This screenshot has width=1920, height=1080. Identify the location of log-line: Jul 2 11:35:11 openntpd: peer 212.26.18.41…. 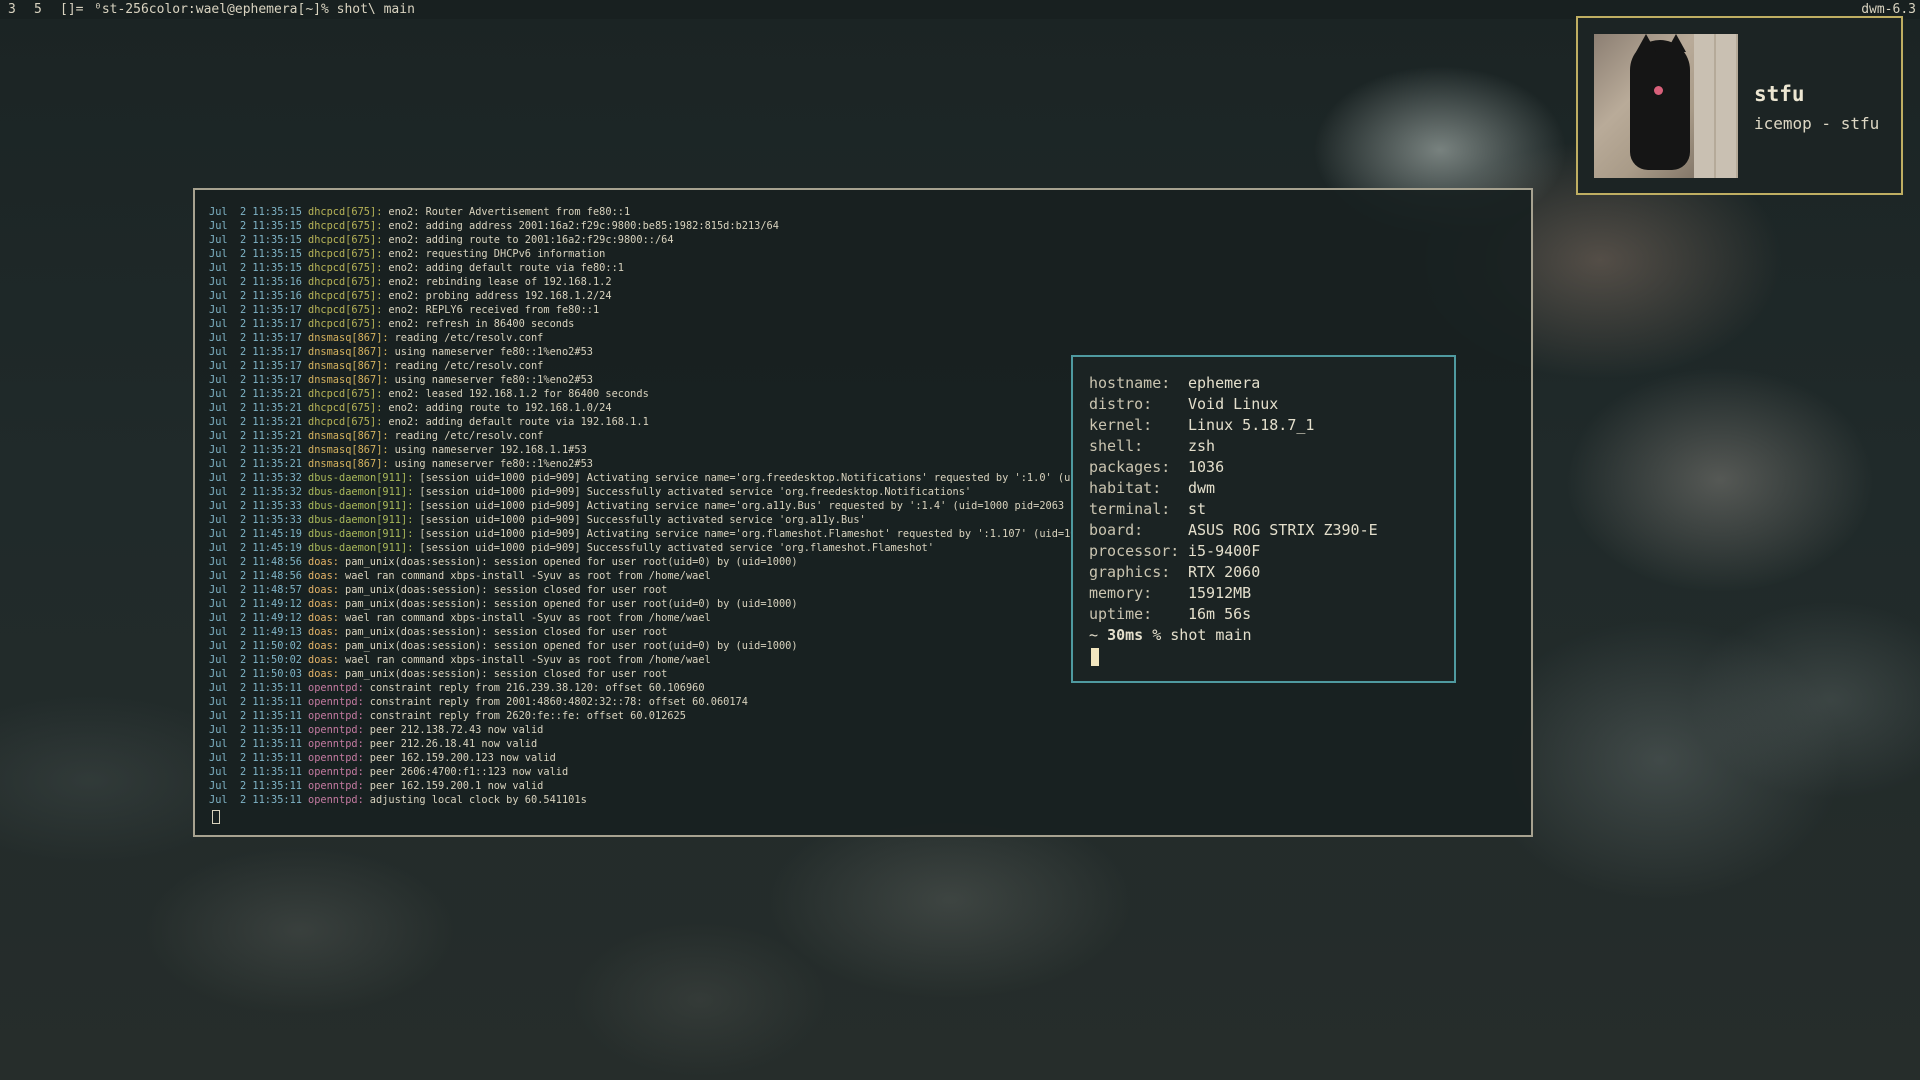
(864, 744).